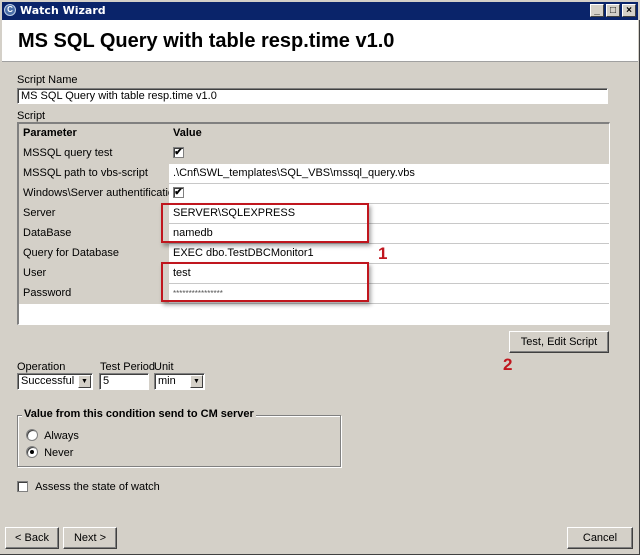 The image size is (640, 555). Describe the element at coordinates (389, 254) in the screenshot. I see `query-field: EXEC dbo.TestDBCMonitor1` at that location.